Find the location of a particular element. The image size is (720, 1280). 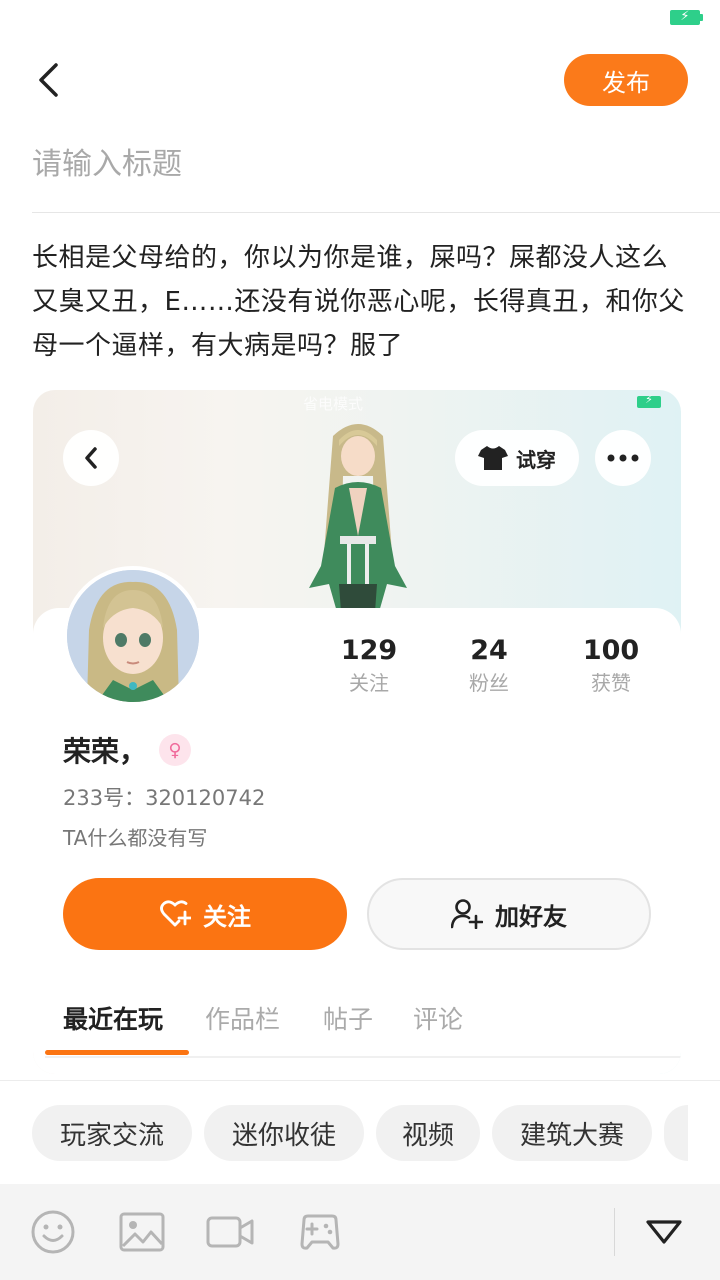

topic-chip: 玩家交流 is located at coordinates (112, 1133).